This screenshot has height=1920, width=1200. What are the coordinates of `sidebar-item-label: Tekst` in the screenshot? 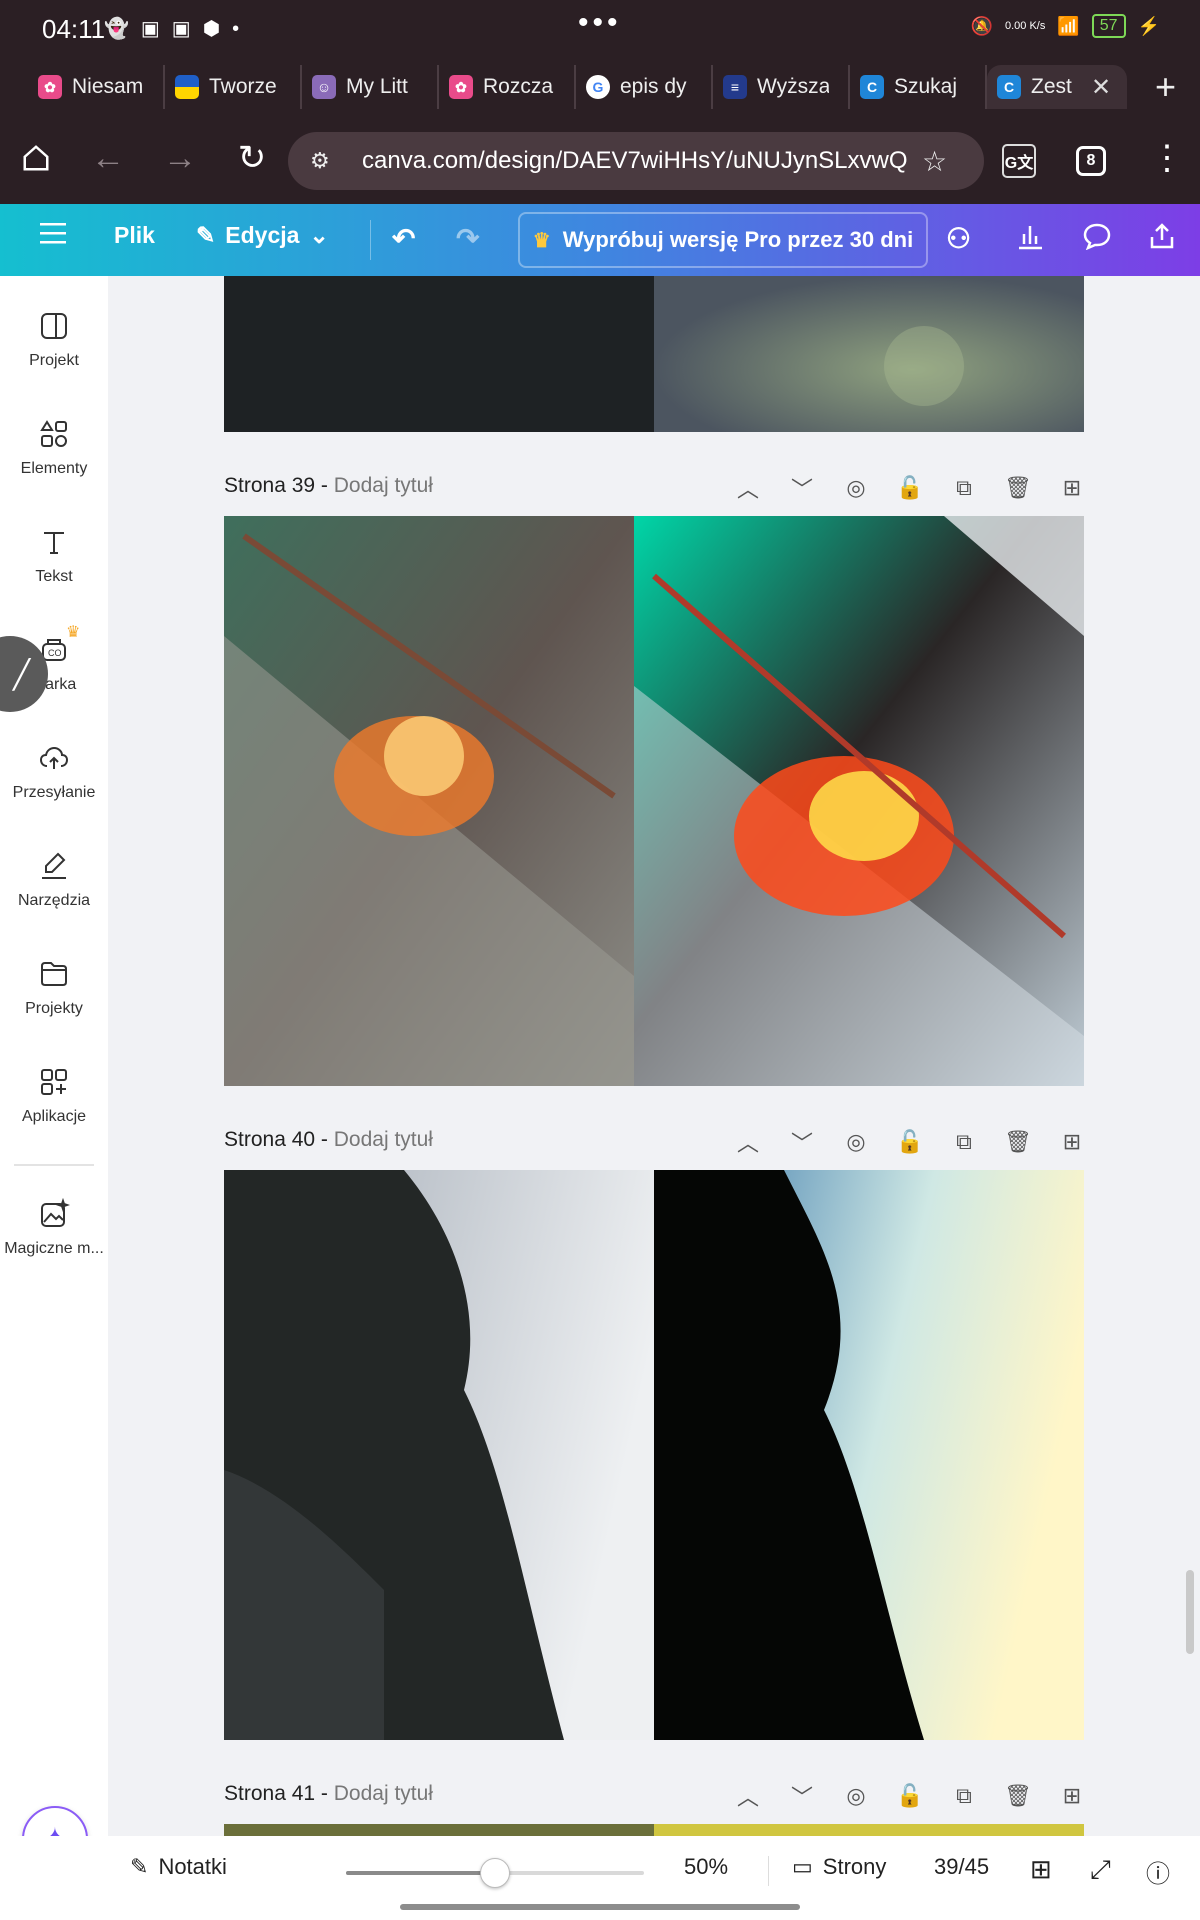 It's located at (54, 576).